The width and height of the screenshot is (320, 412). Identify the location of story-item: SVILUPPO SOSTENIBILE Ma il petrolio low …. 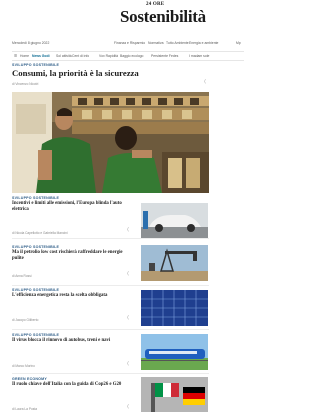
(110, 266).